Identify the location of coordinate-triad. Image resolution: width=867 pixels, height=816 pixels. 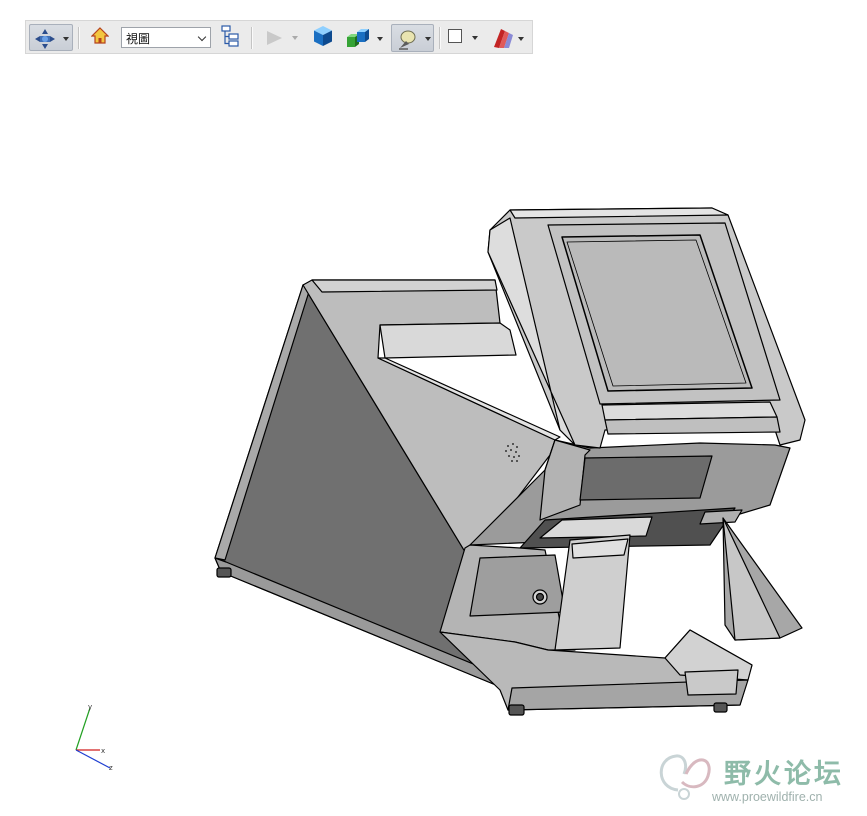
(93, 738).